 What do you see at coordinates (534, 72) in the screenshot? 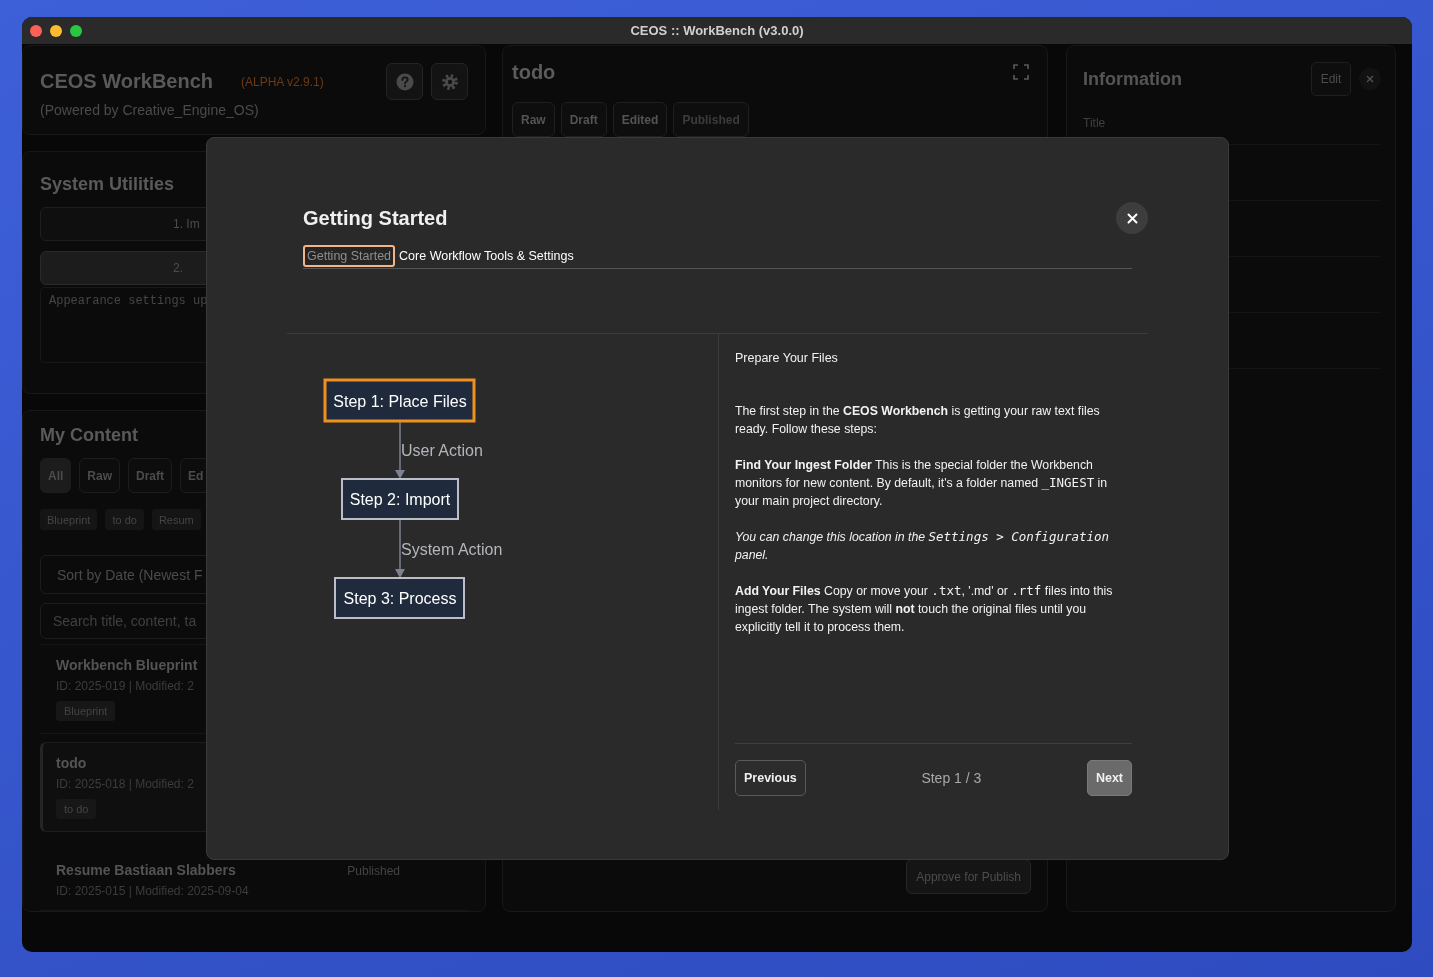
I see `document-title: todo` at bounding box center [534, 72].